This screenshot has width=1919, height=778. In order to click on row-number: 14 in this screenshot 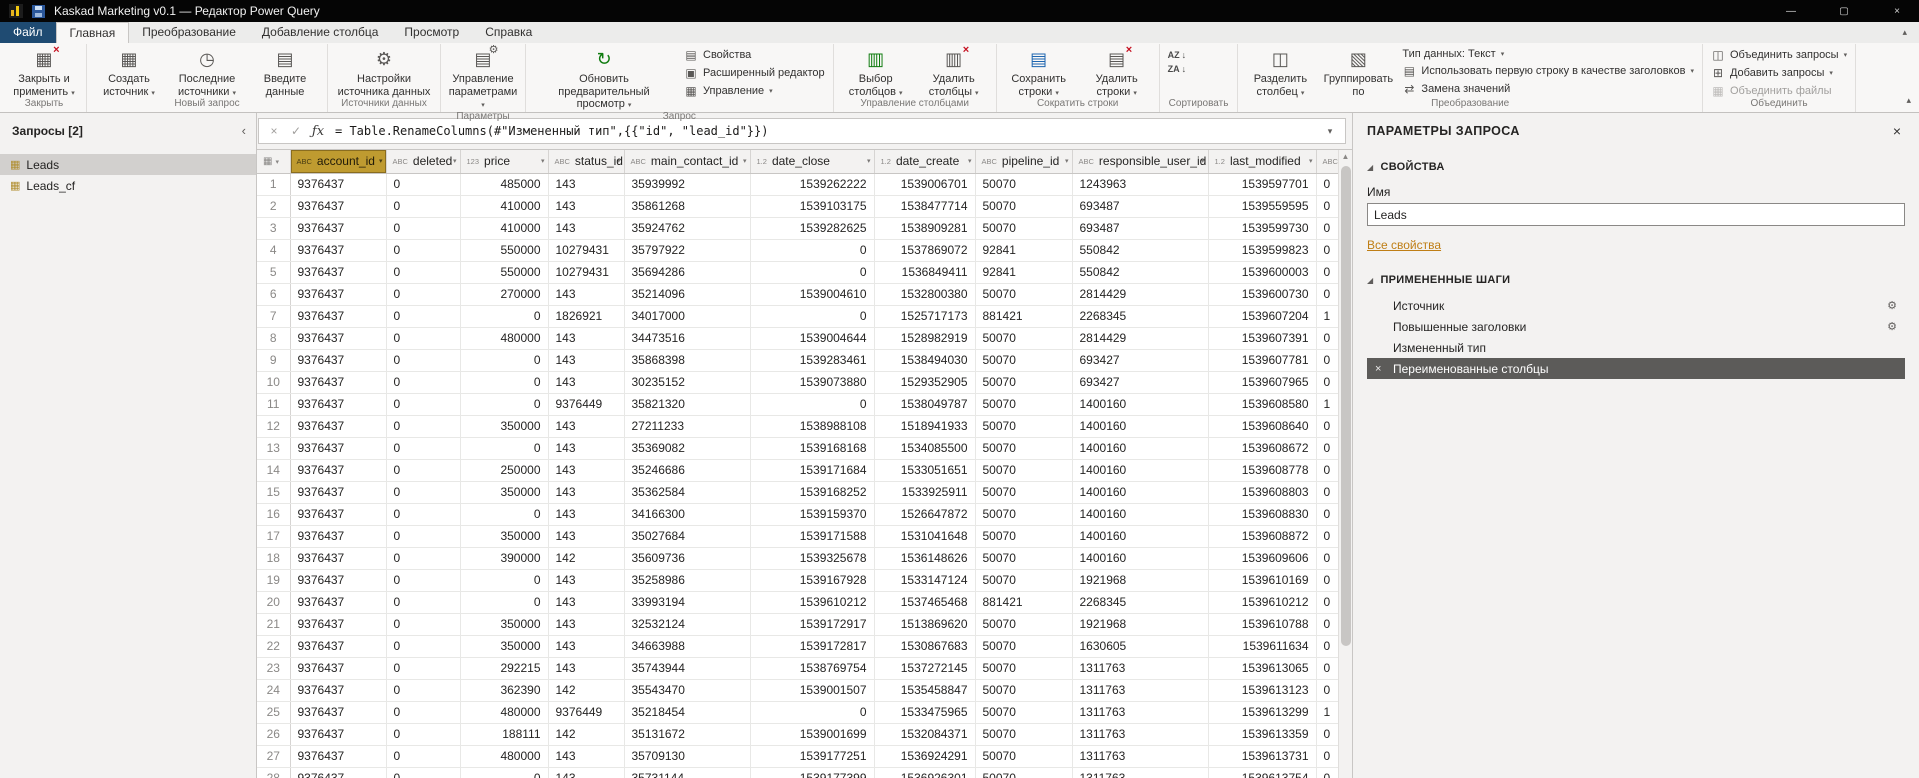, I will do `click(274, 470)`.